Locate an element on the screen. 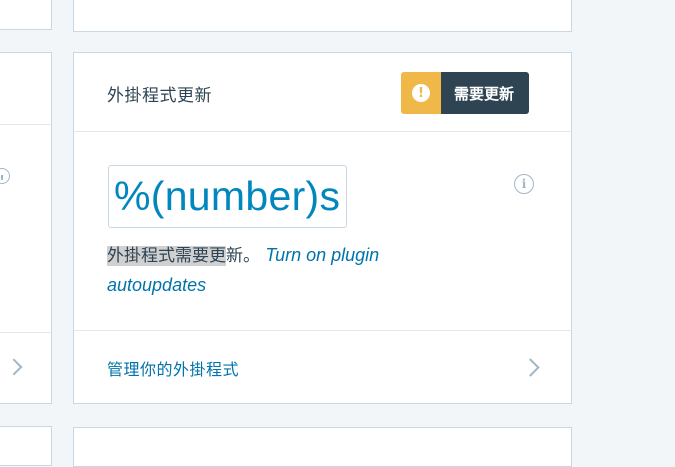 This screenshot has height=467, width=675. left-card-bottom is located at coordinates (26, 446).